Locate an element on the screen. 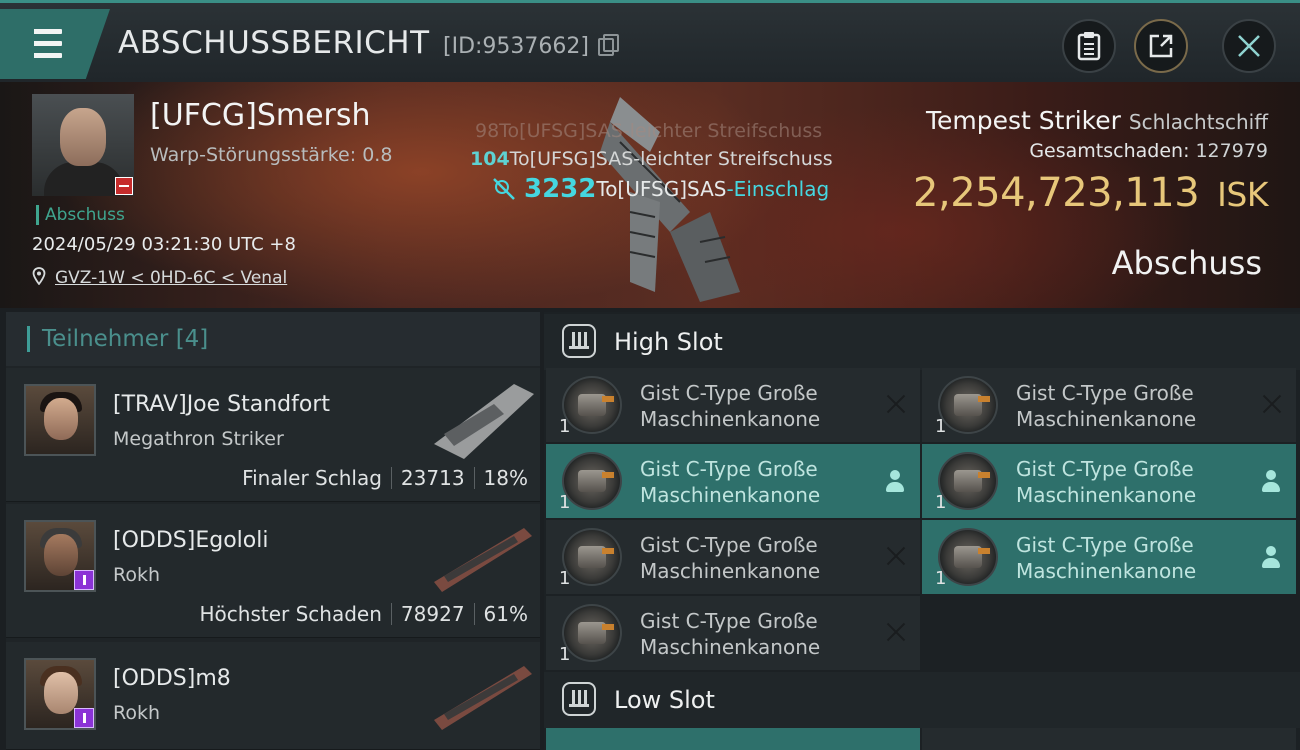 This screenshot has width=1300, height=750. combat-log-line-2: 104To[UFSG]SAS-leichter Streifschuss is located at coordinates (651, 159).